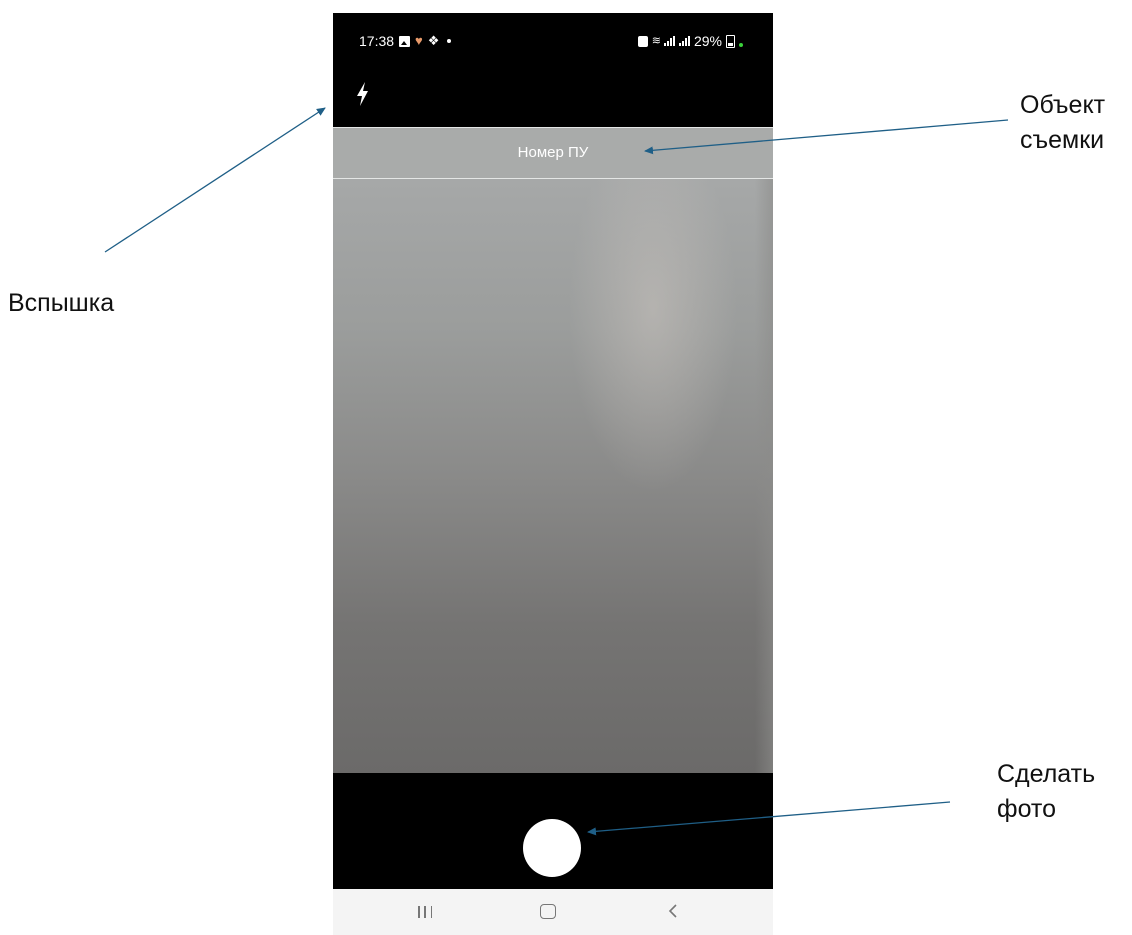 The image size is (1132, 935). What do you see at coordinates (553, 41) in the screenshot?
I see `status-bar: 17:38 ♥ ❖ ≋ 29%` at bounding box center [553, 41].